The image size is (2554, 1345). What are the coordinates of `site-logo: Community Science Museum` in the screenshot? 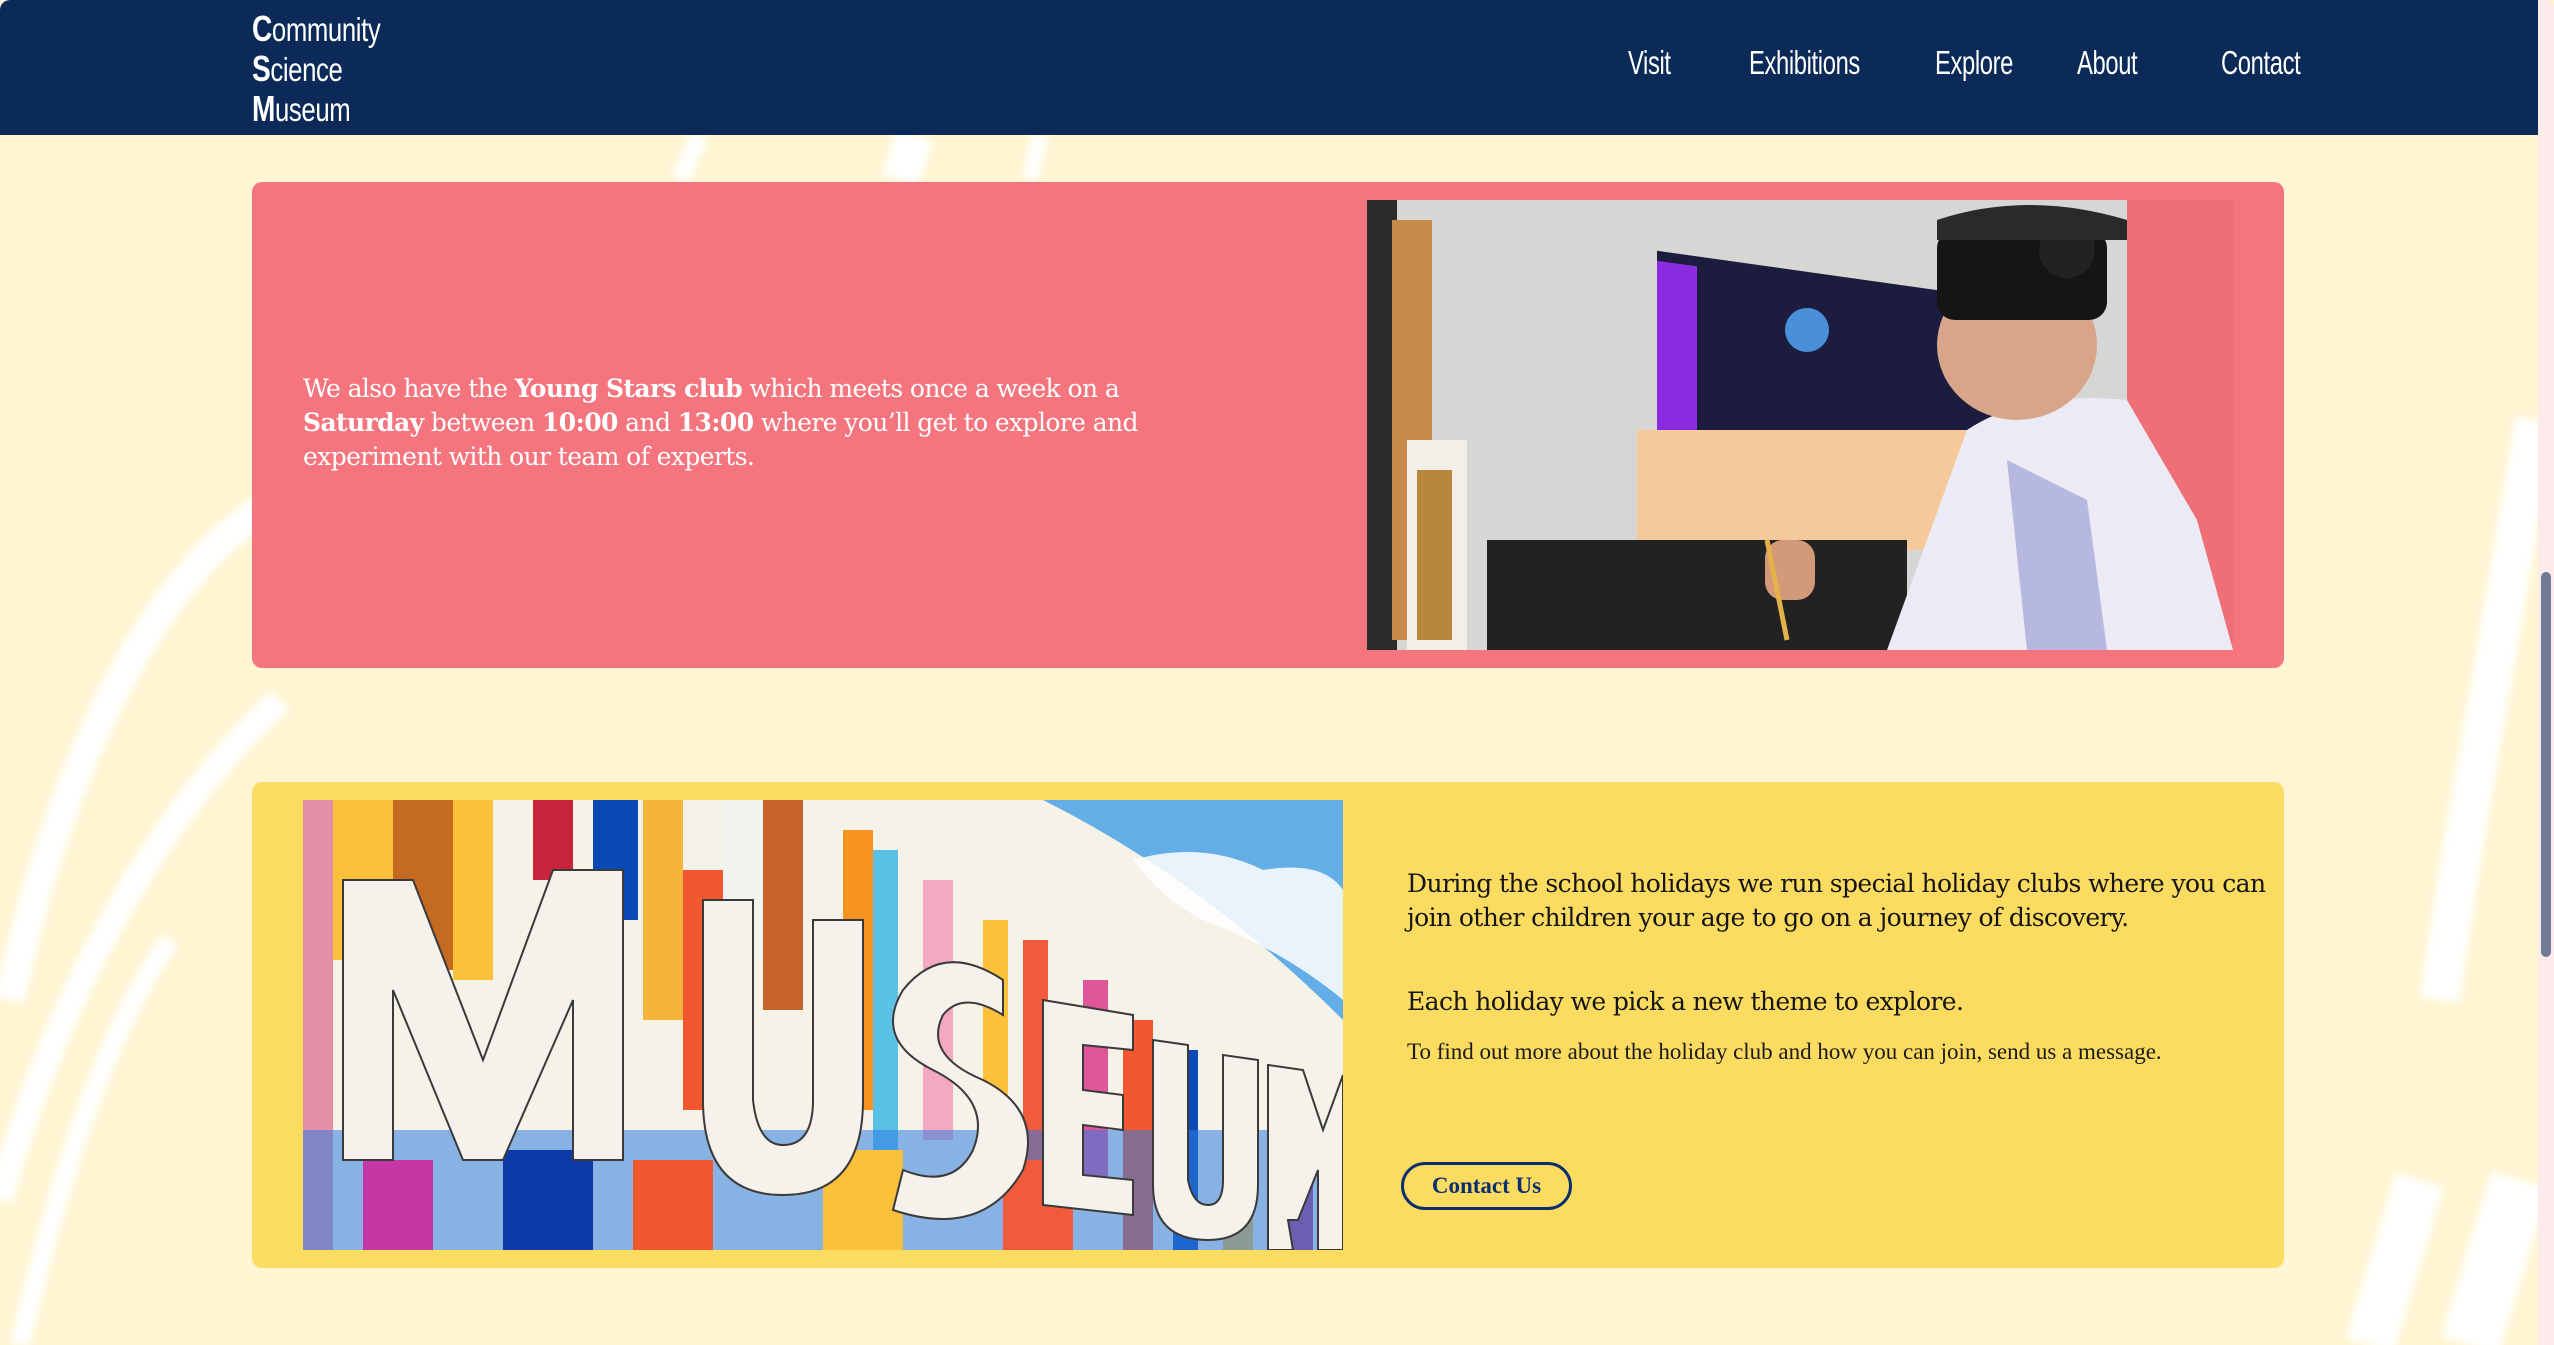 It's located at (316, 69).